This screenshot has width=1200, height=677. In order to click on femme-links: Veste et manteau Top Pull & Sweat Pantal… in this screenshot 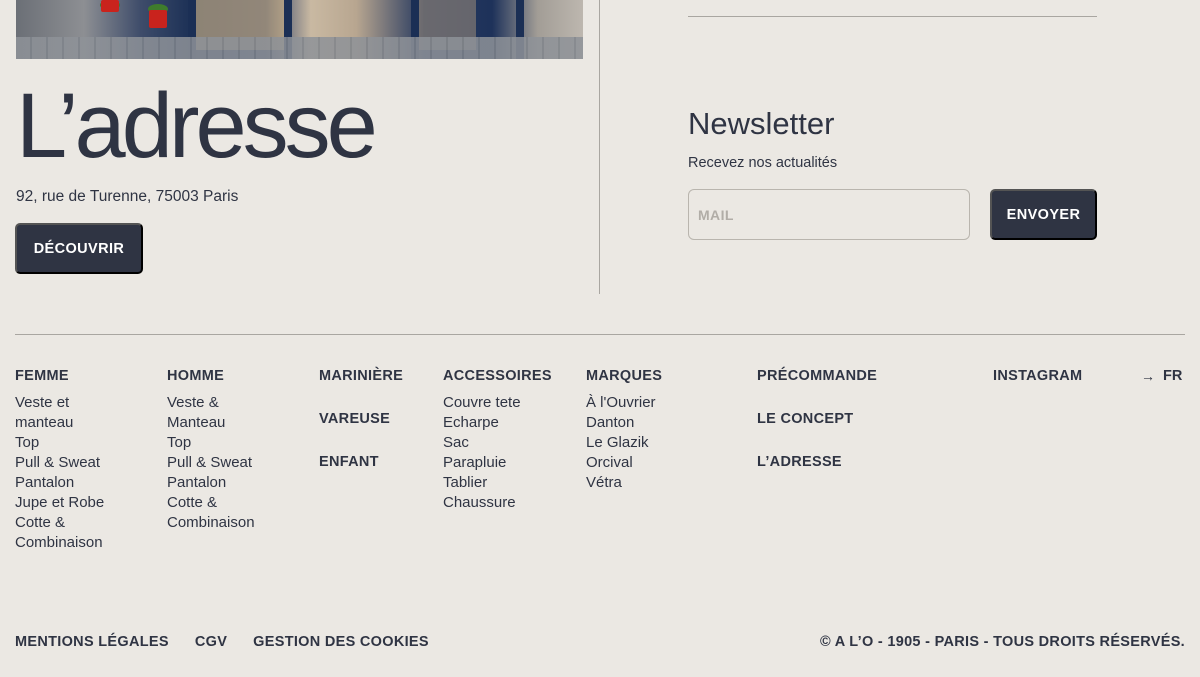, I will do `click(85, 473)`.